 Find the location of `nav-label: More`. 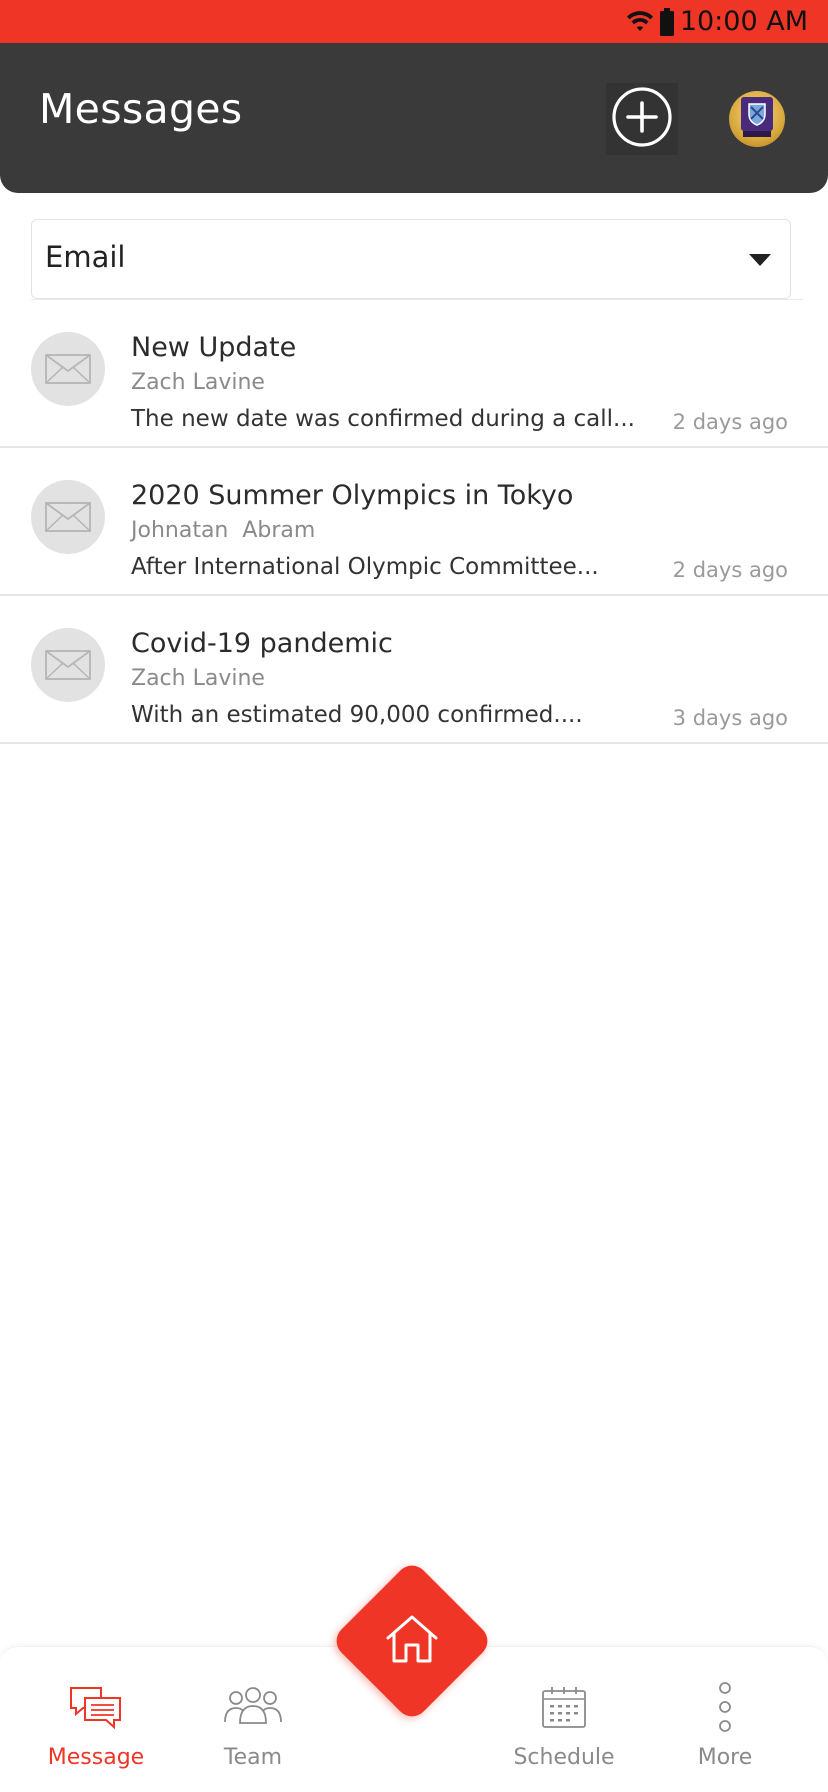

nav-label: More is located at coordinates (725, 1757).